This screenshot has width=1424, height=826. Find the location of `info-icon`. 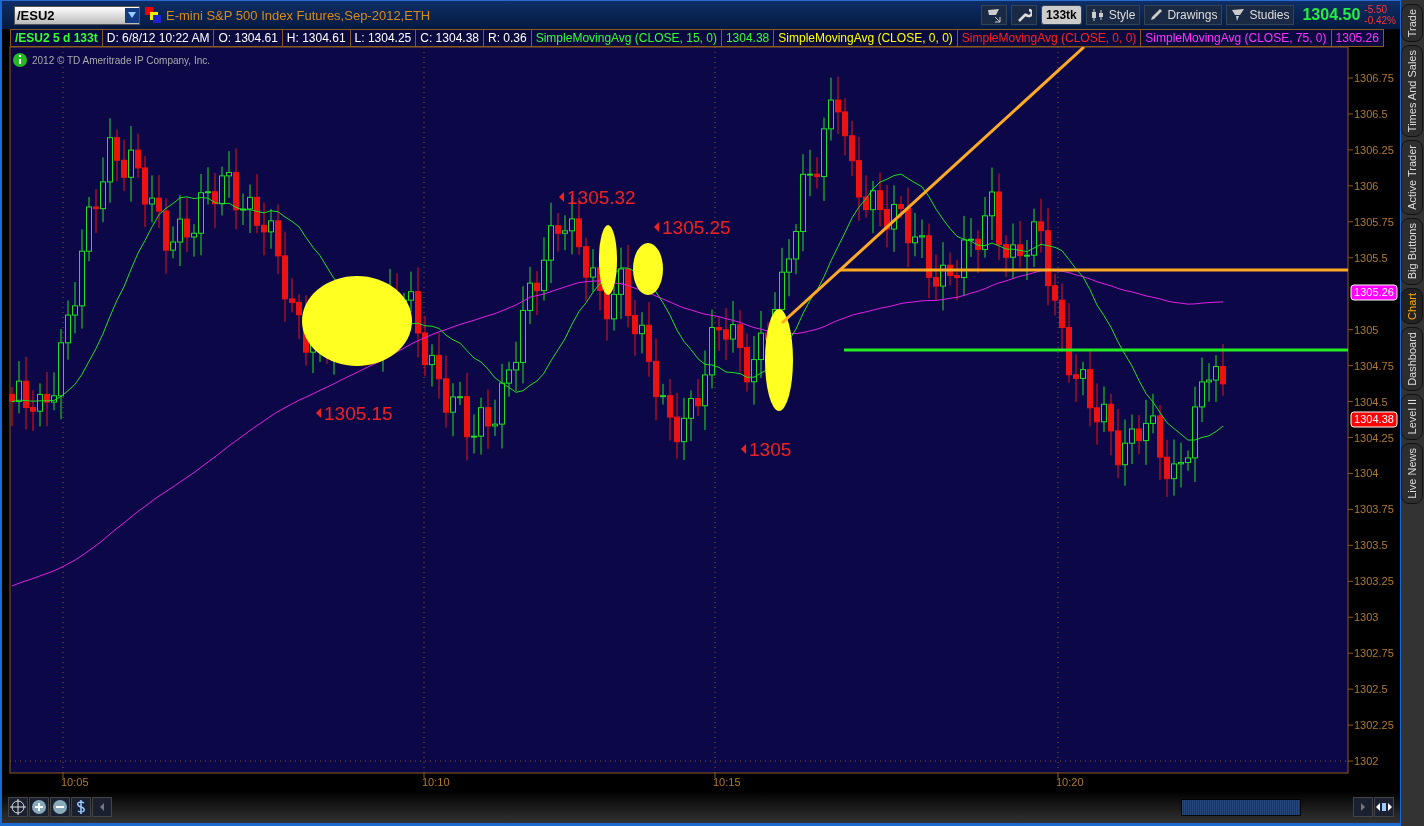

info-icon is located at coordinates (20, 60).